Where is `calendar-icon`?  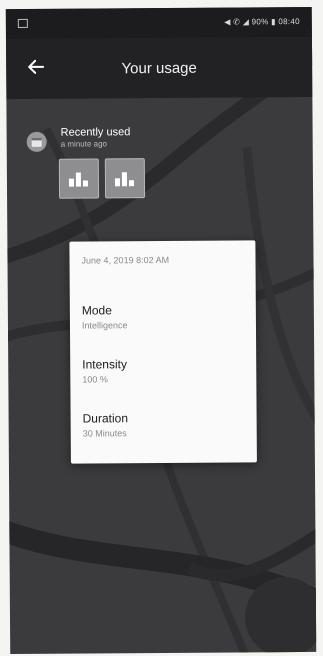
calendar-icon is located at coordinates (36, 141).